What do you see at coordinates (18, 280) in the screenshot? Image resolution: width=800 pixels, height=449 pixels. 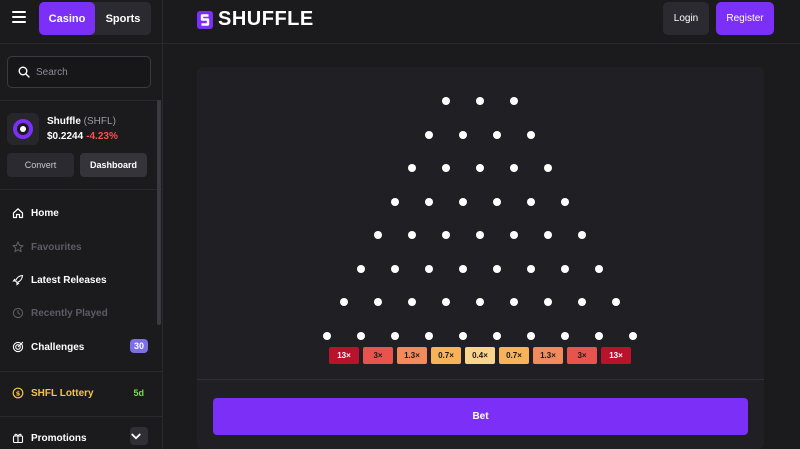 I see `rocket-icon` at bounding box center [18, 280].